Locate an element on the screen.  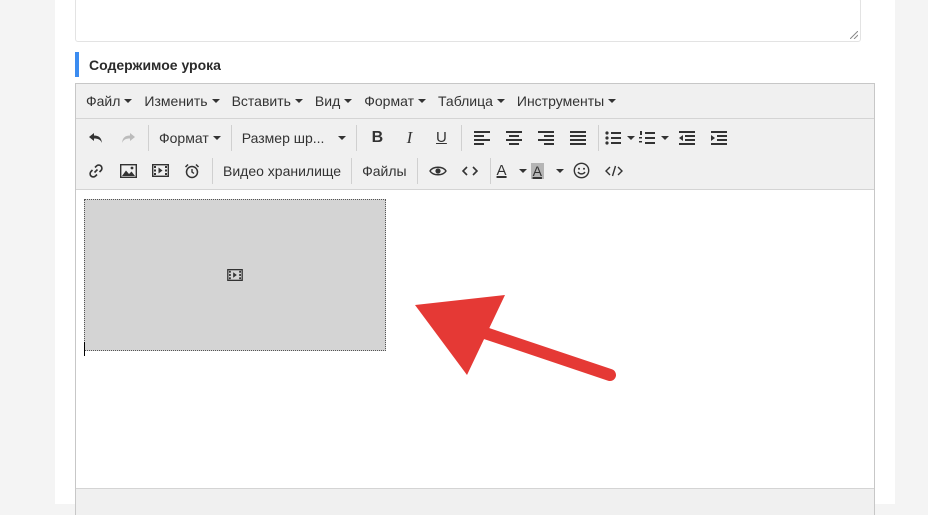
redo-button is located at coordinates (128, 138).